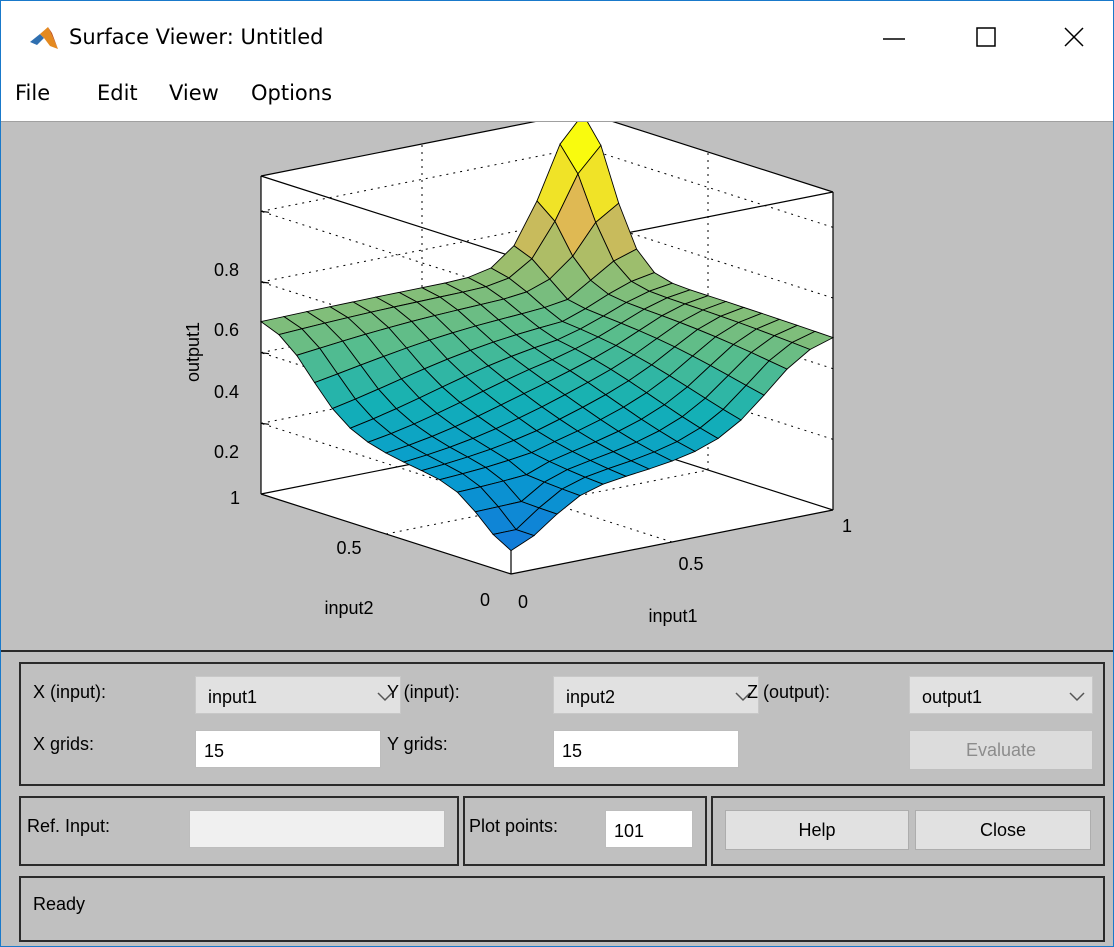 Image resolution: width=1114 pixels, height=947 pixels. Describe the element at coordinates (591, 697) in the screenshot. I see `y-input-value: input2` at that location.